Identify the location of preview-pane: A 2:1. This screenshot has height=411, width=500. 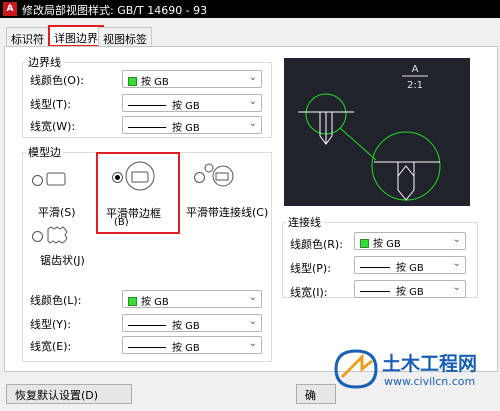
(377, 132).